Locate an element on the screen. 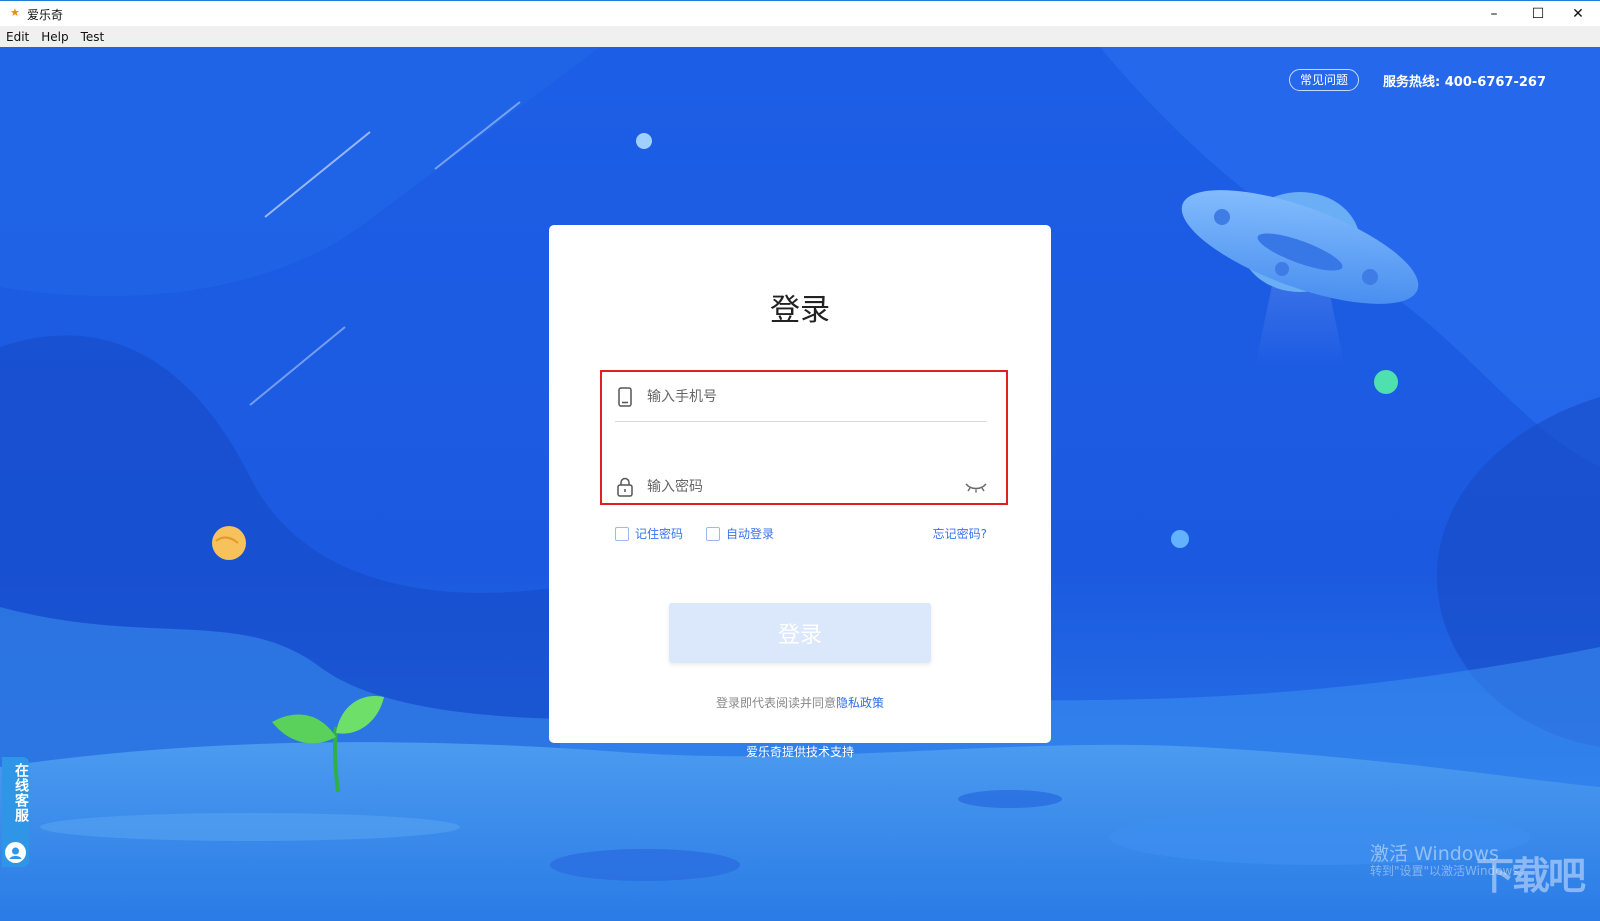 The height and width of the screenshot is (921, 1600). password-input is located at coordinates (805, 487).